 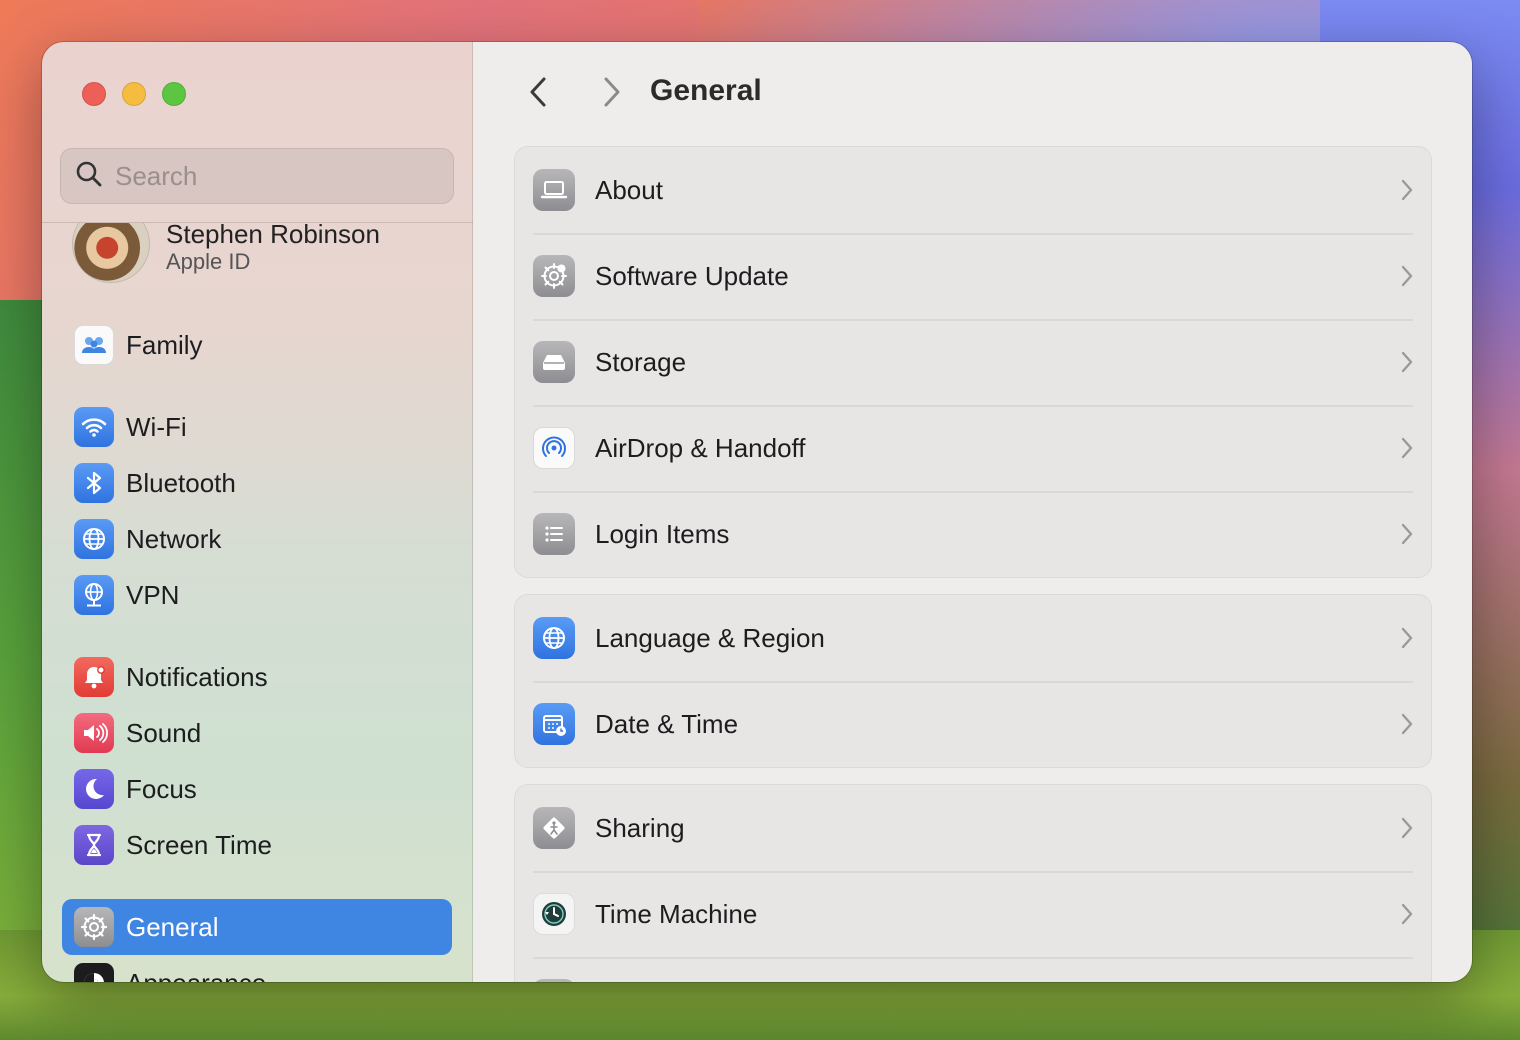 What do you see at coordinates (554, 980) in the screenshot?
I see `settings-row-icon` at bounding box center [554, 980].